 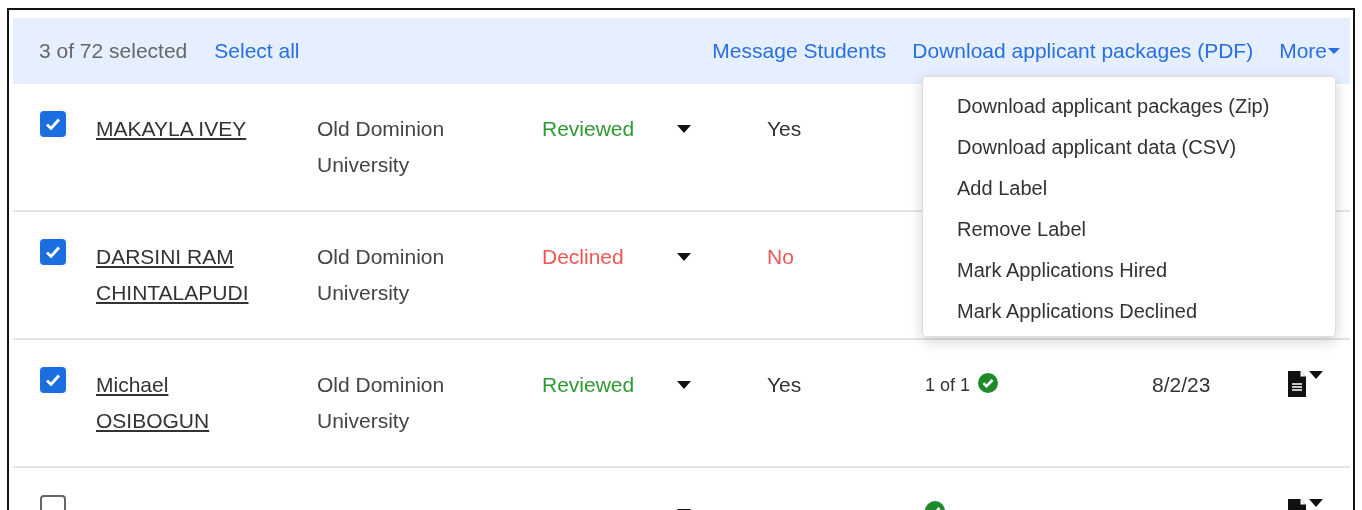 What do you see at coordinates (1309, 51) in the screenshot?
I see `more-menu-button: More` at bounding box center [1309, 51].